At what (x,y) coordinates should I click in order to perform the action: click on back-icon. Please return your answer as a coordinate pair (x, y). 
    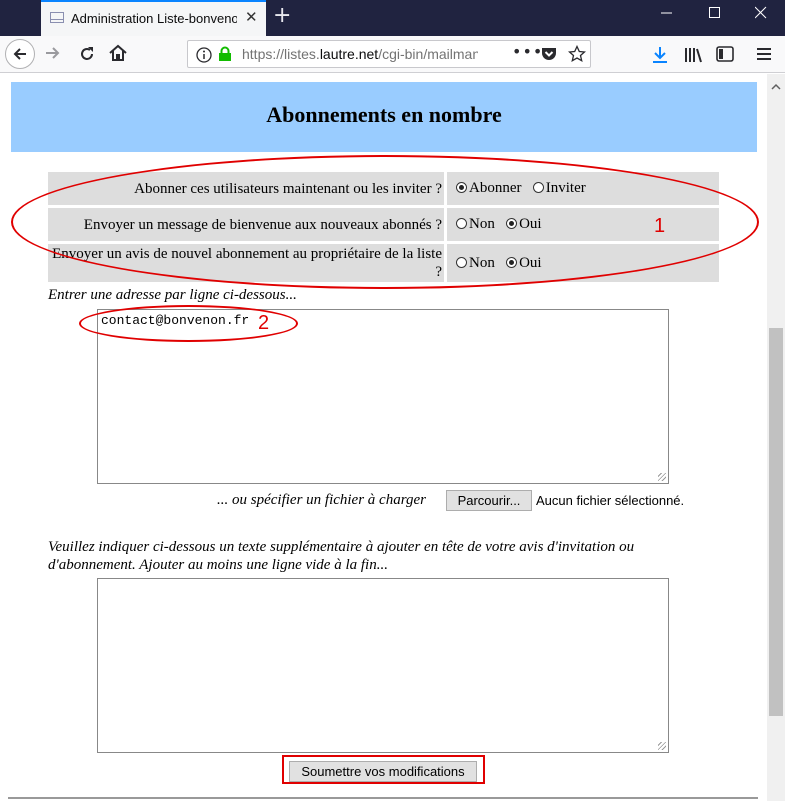
    Looking at the image, I should click on (20, 54).